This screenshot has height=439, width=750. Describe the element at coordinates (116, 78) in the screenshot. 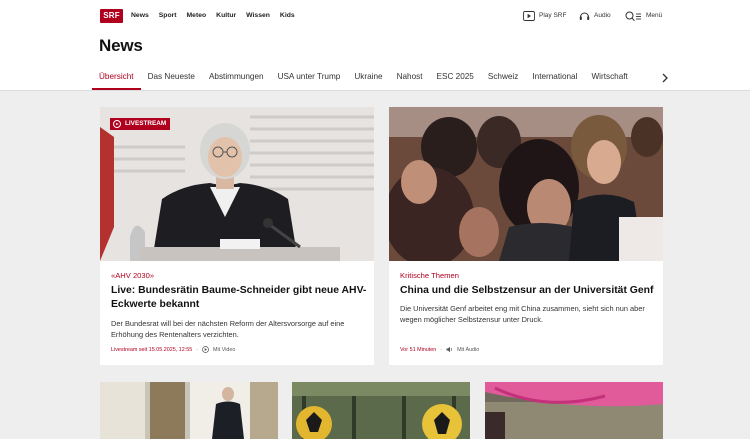

I see `tab-uebersicht: Übersicht` at that location.